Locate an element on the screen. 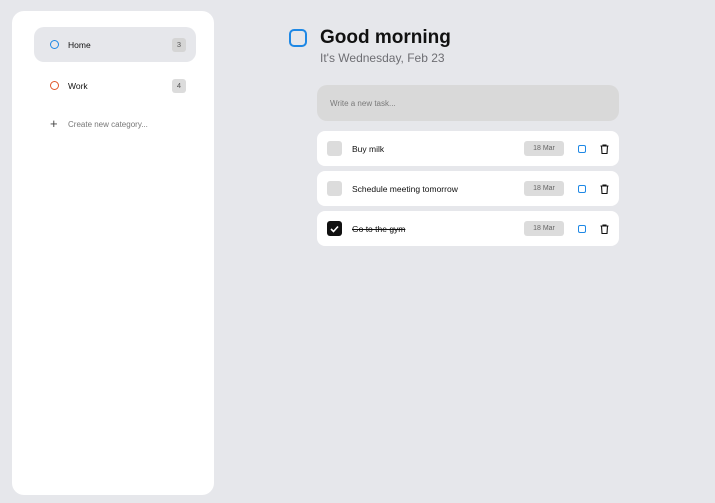  page-title: Good morning is located at coordinates (385, 37).